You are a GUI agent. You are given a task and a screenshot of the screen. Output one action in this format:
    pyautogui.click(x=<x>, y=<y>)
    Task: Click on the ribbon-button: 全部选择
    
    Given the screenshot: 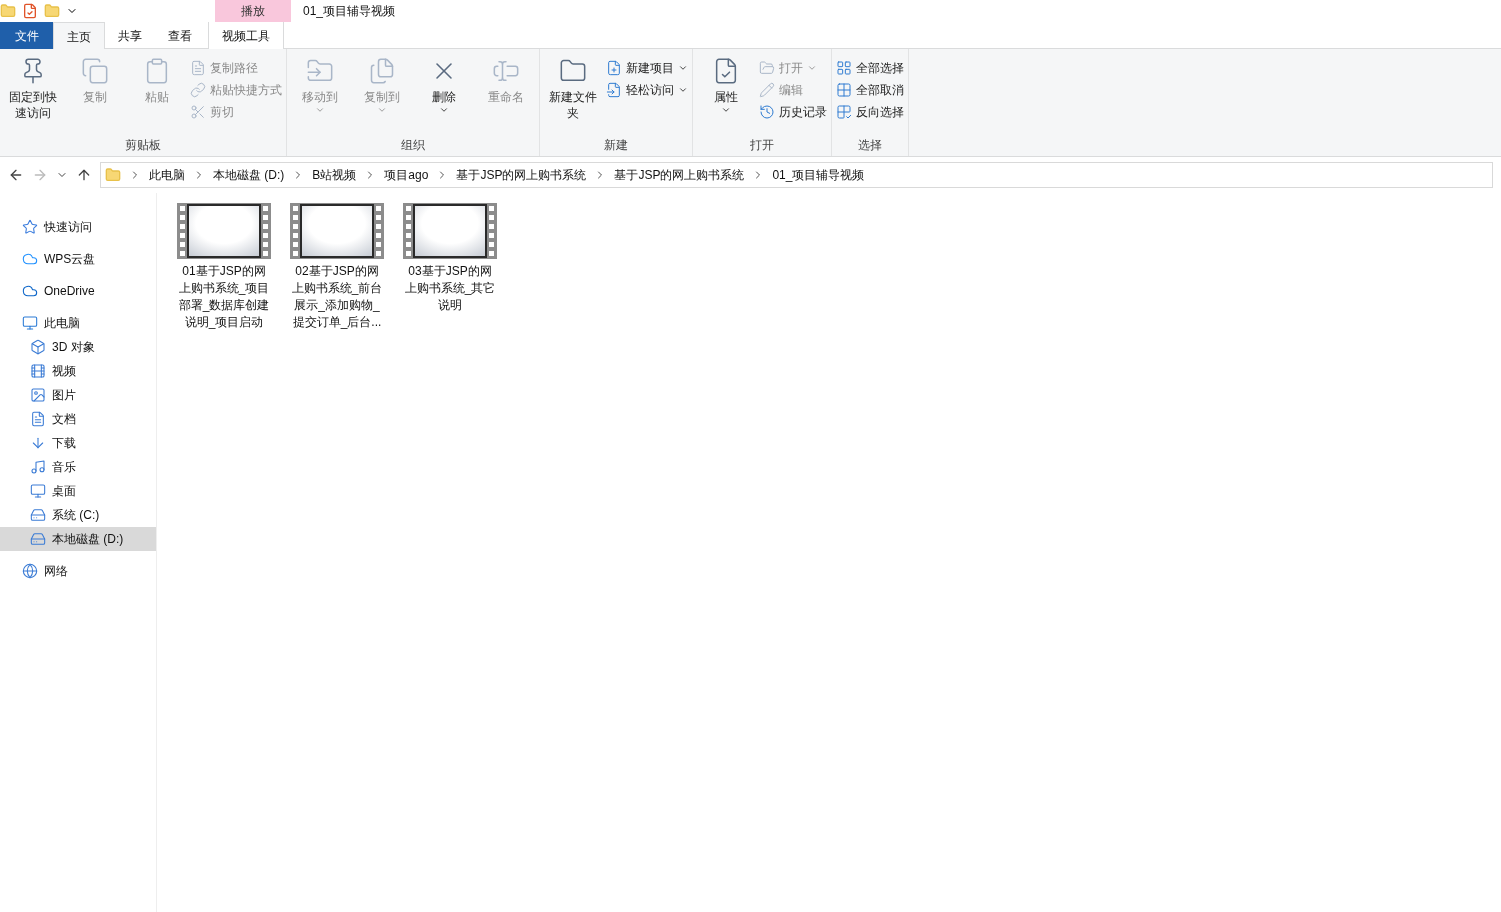 What is the action you would take?
    pyautogui.click(x=870, y=68)
    